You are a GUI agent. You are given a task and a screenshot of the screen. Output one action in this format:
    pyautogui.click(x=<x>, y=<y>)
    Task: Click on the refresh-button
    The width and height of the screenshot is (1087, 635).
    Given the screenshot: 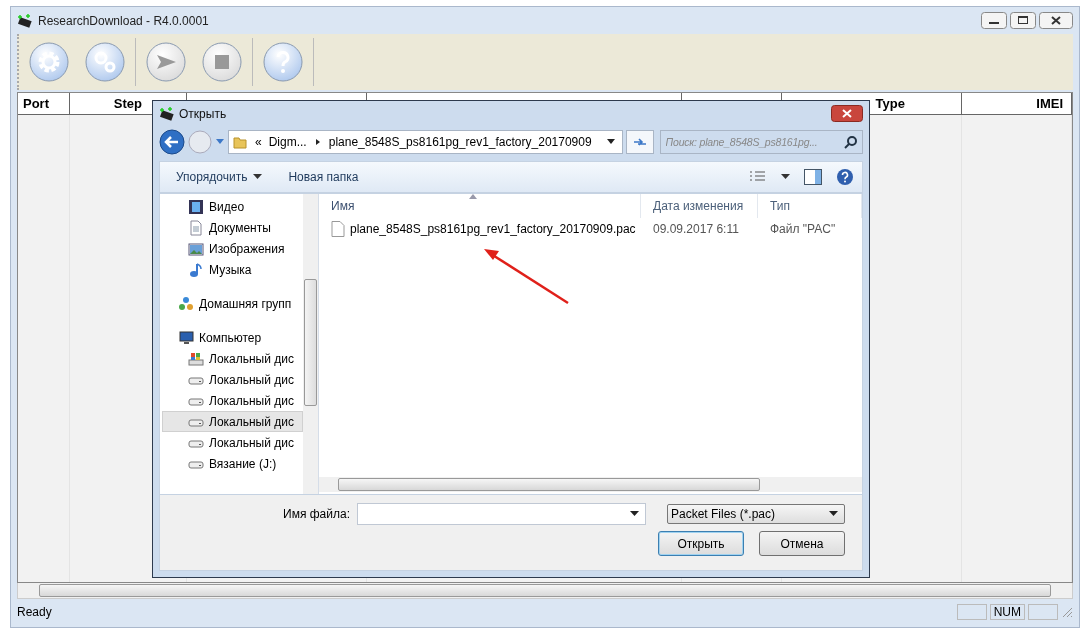 What is the action you would take?
    pyautogui.click(x=639, y=142)
    